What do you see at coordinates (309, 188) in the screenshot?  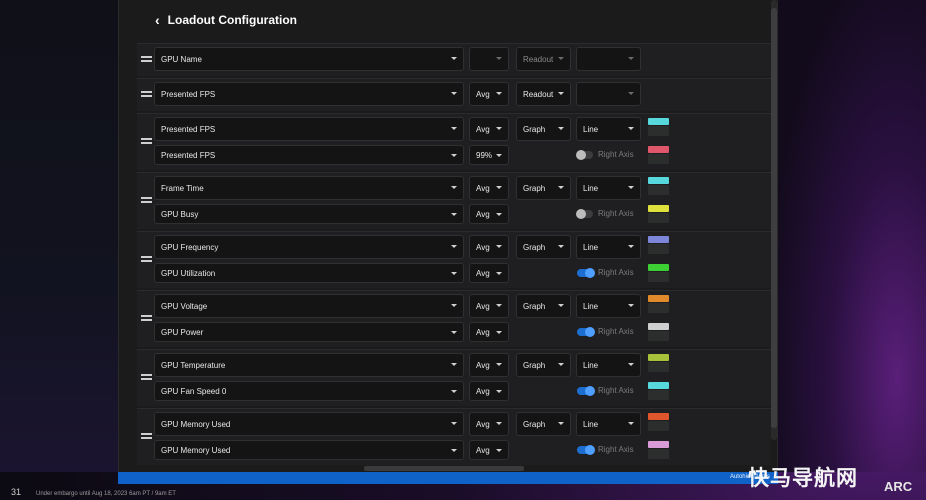 I see `metric-select: Frame Time` at bounding box center [309, 188].